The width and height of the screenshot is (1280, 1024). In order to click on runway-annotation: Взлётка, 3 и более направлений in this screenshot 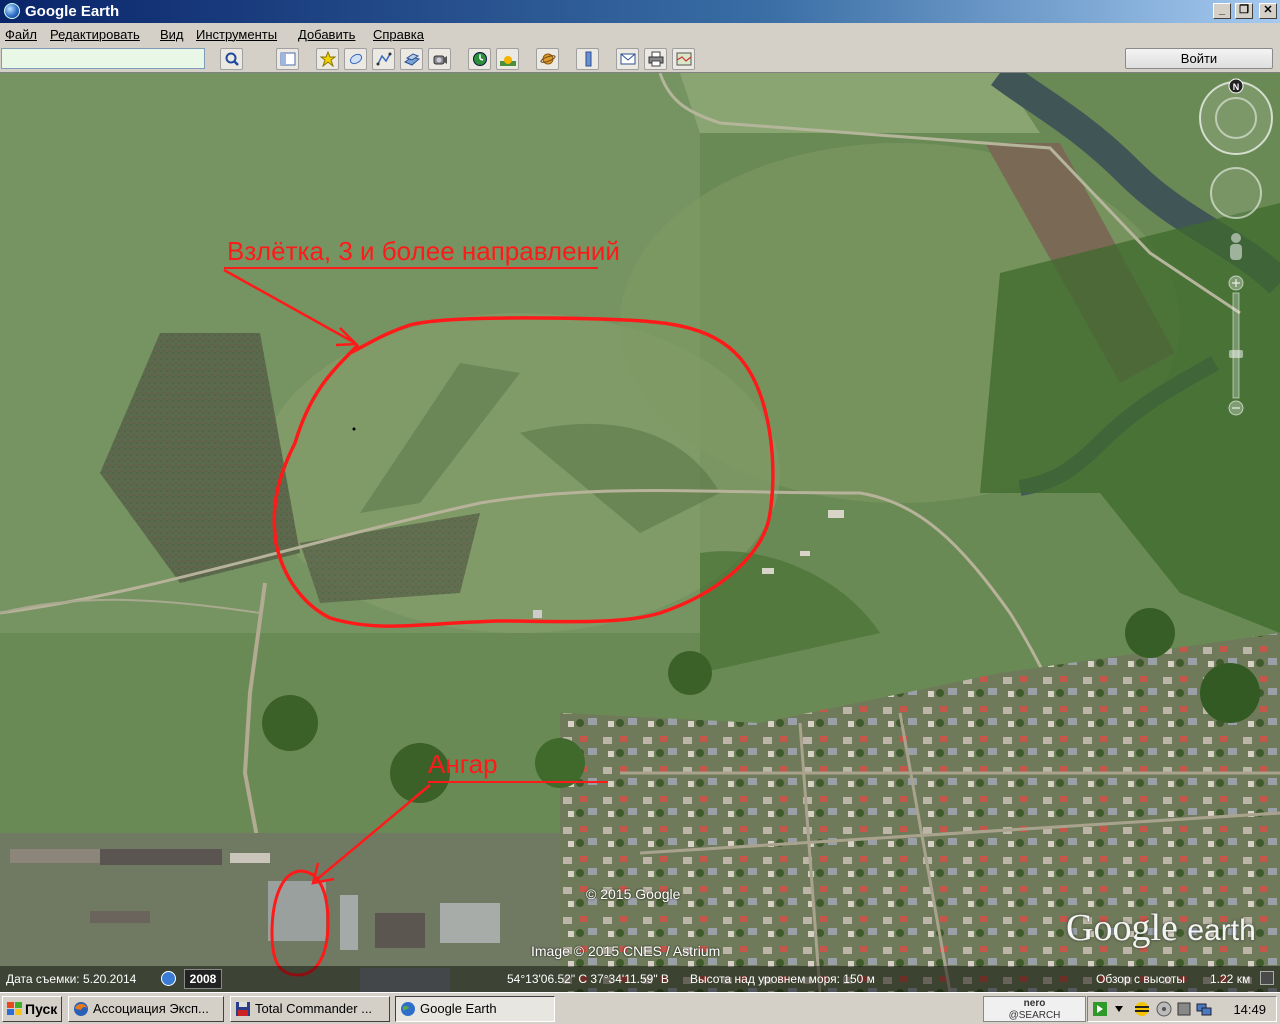, I will do `click(423, 251)`.